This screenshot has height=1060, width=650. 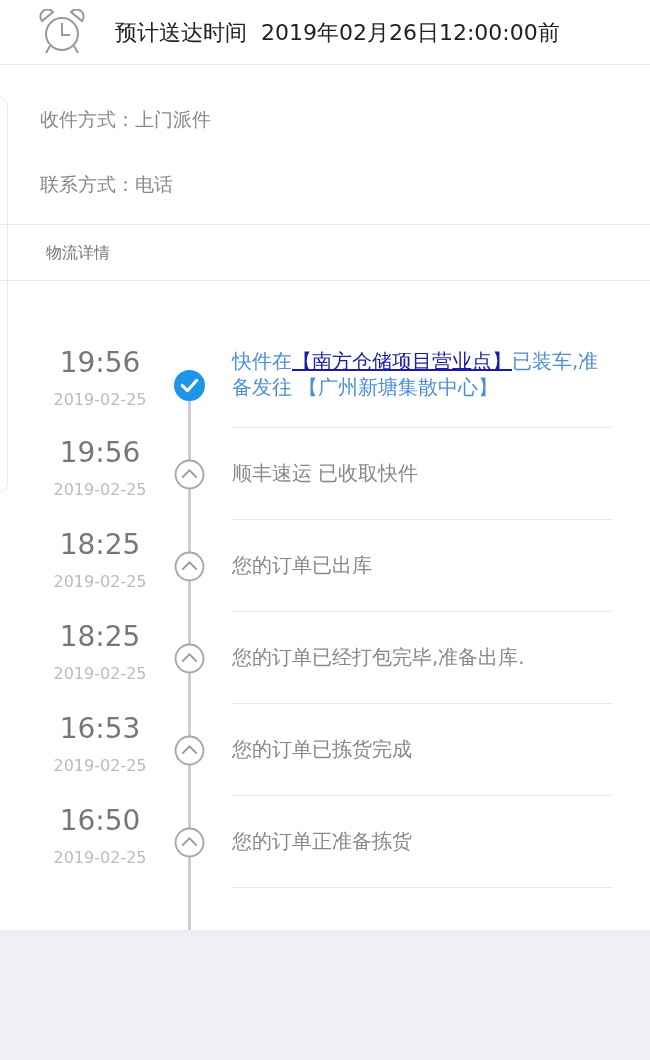 What do you see at coordinates (87, 185) in the screenshot?
I see `field-label: 联系方式：` at bounding box center [87, 185].